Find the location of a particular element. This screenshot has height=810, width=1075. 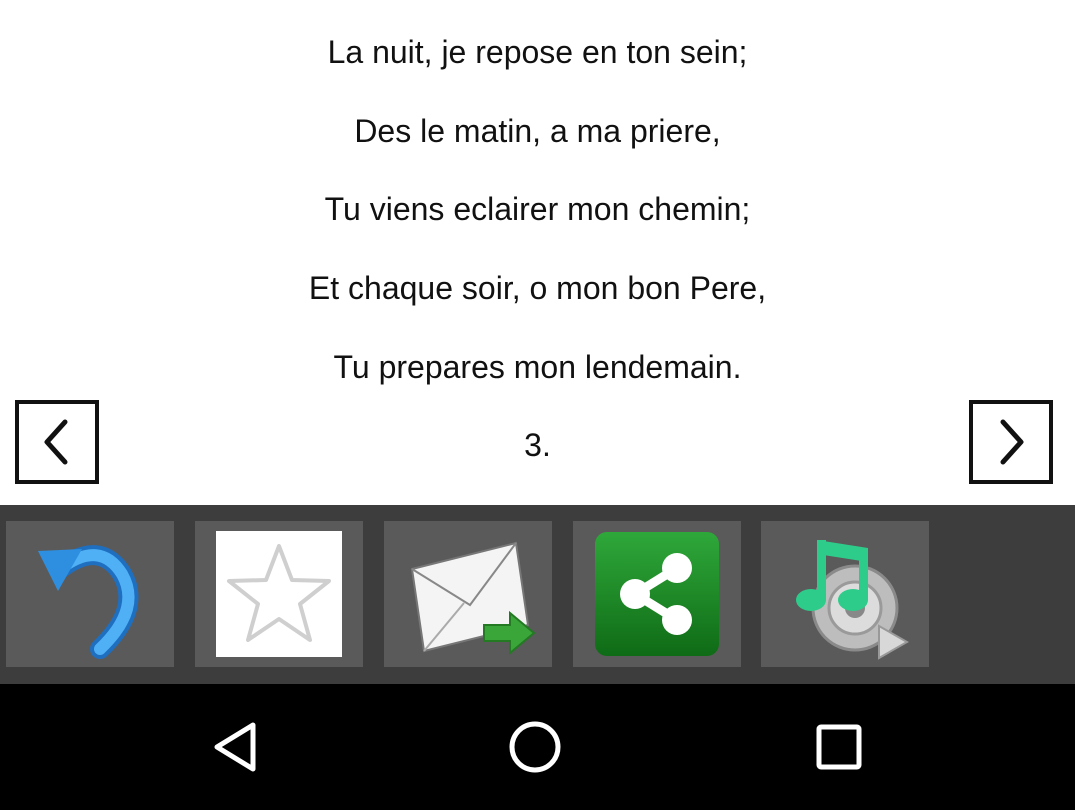

favorite-tile is located at coordinates (279, 594).